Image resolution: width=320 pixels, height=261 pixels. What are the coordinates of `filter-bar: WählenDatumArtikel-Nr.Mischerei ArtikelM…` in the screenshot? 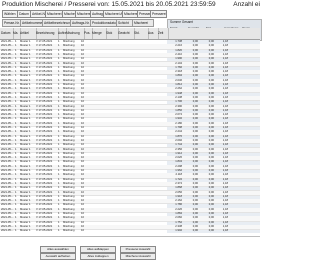 It's located at (130, 14).